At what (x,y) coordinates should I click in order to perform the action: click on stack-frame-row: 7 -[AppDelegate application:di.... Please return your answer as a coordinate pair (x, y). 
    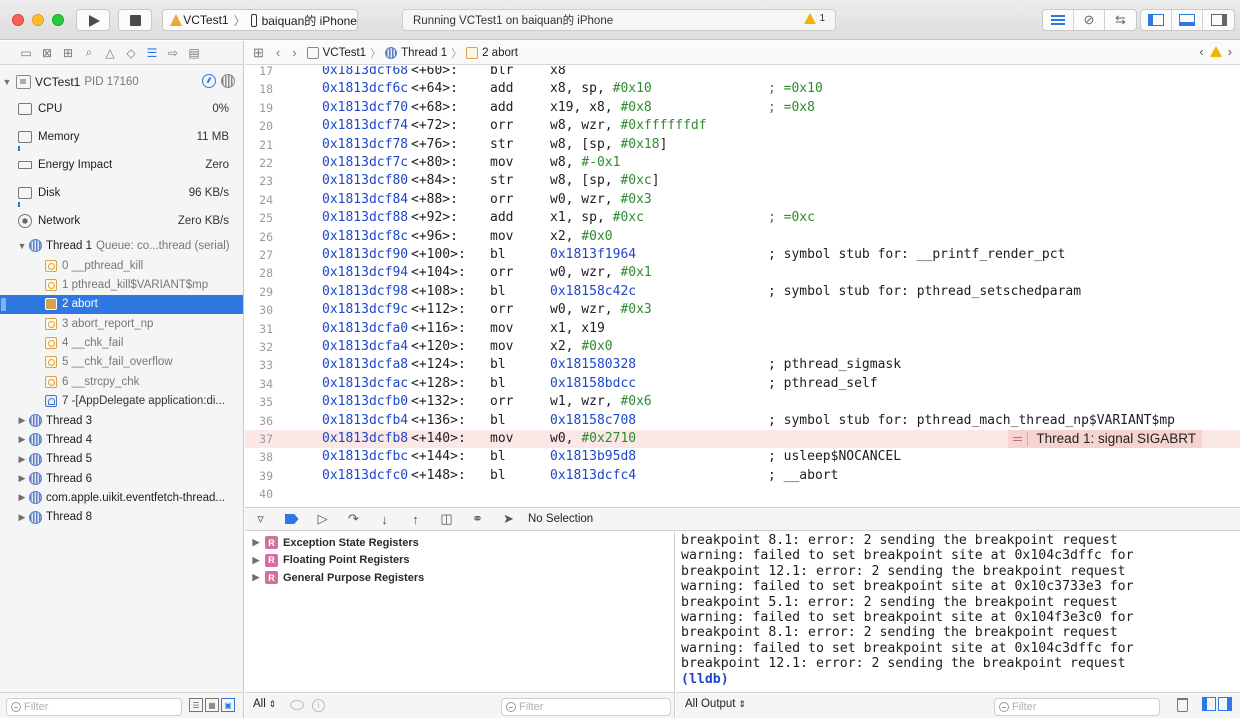
    Looking at the image, I should click on (121, 400).